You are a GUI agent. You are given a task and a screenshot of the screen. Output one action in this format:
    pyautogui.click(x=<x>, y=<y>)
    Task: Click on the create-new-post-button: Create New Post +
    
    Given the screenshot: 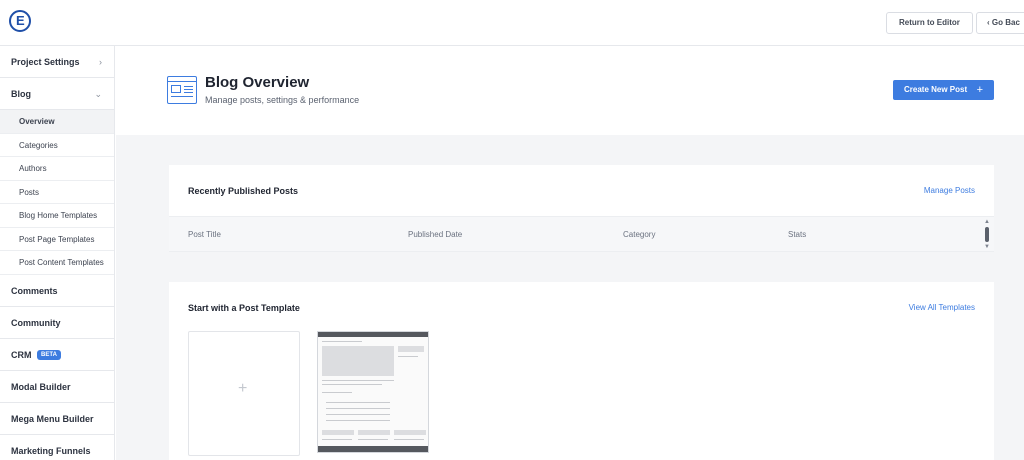 What is the action you would take?
    pyautogui.click(x=943, y=90)
    